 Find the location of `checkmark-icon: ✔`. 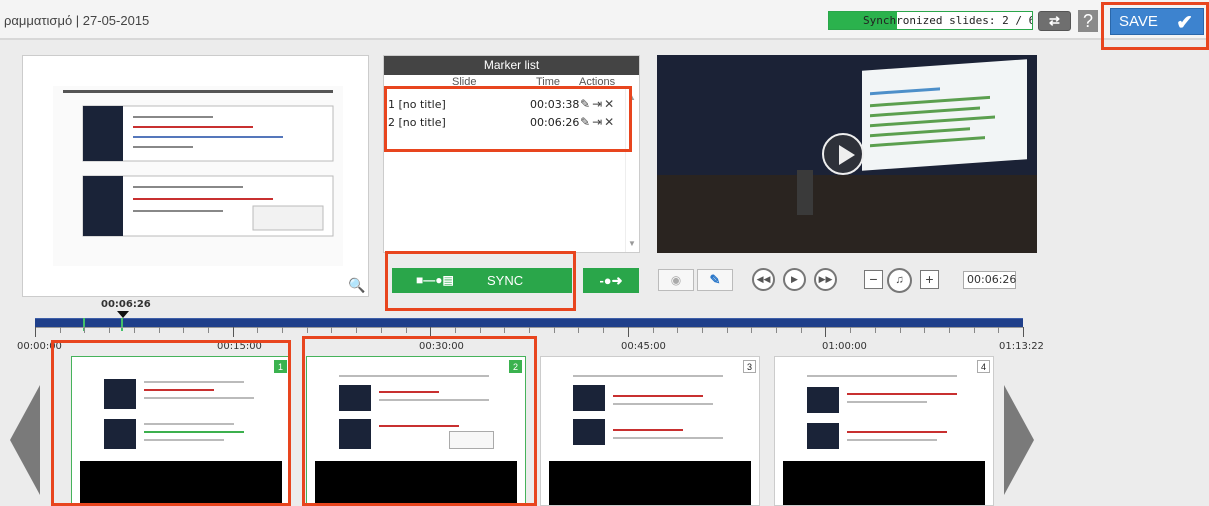

checkmark-icon: ✔ is located at coordinates (1184, 23).